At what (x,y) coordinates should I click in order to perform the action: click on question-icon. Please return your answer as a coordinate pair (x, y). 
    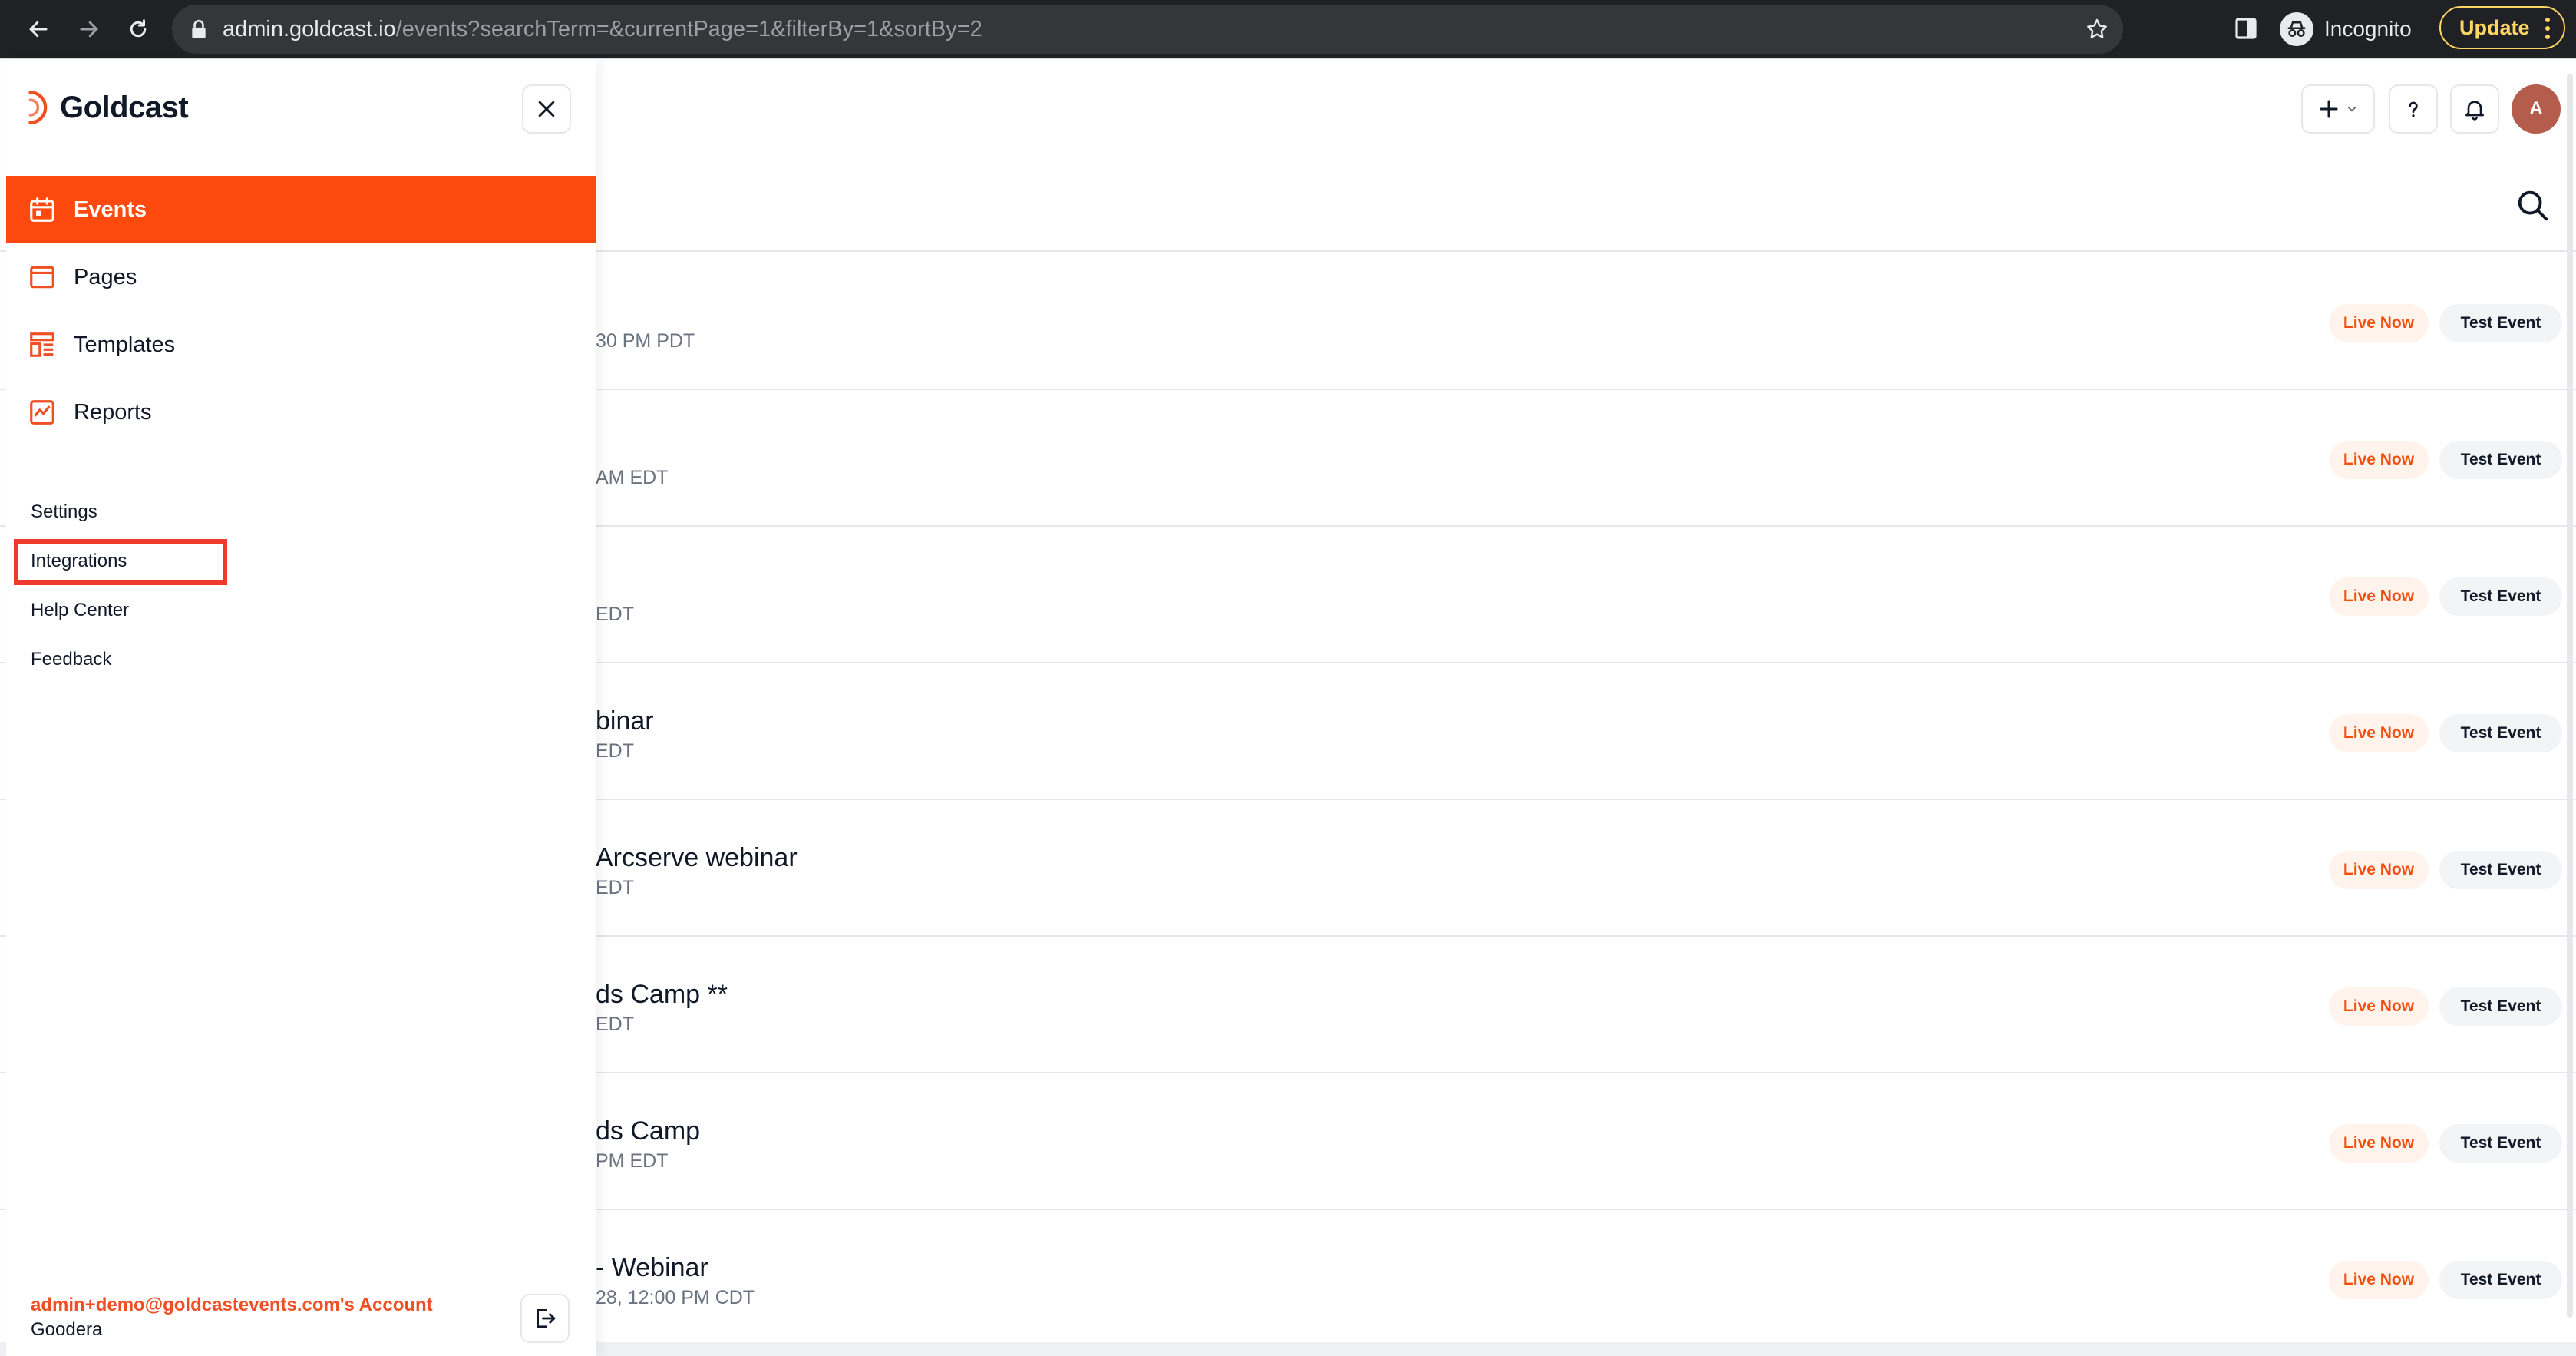
    Looking at the image, I should click on (2413, 109).